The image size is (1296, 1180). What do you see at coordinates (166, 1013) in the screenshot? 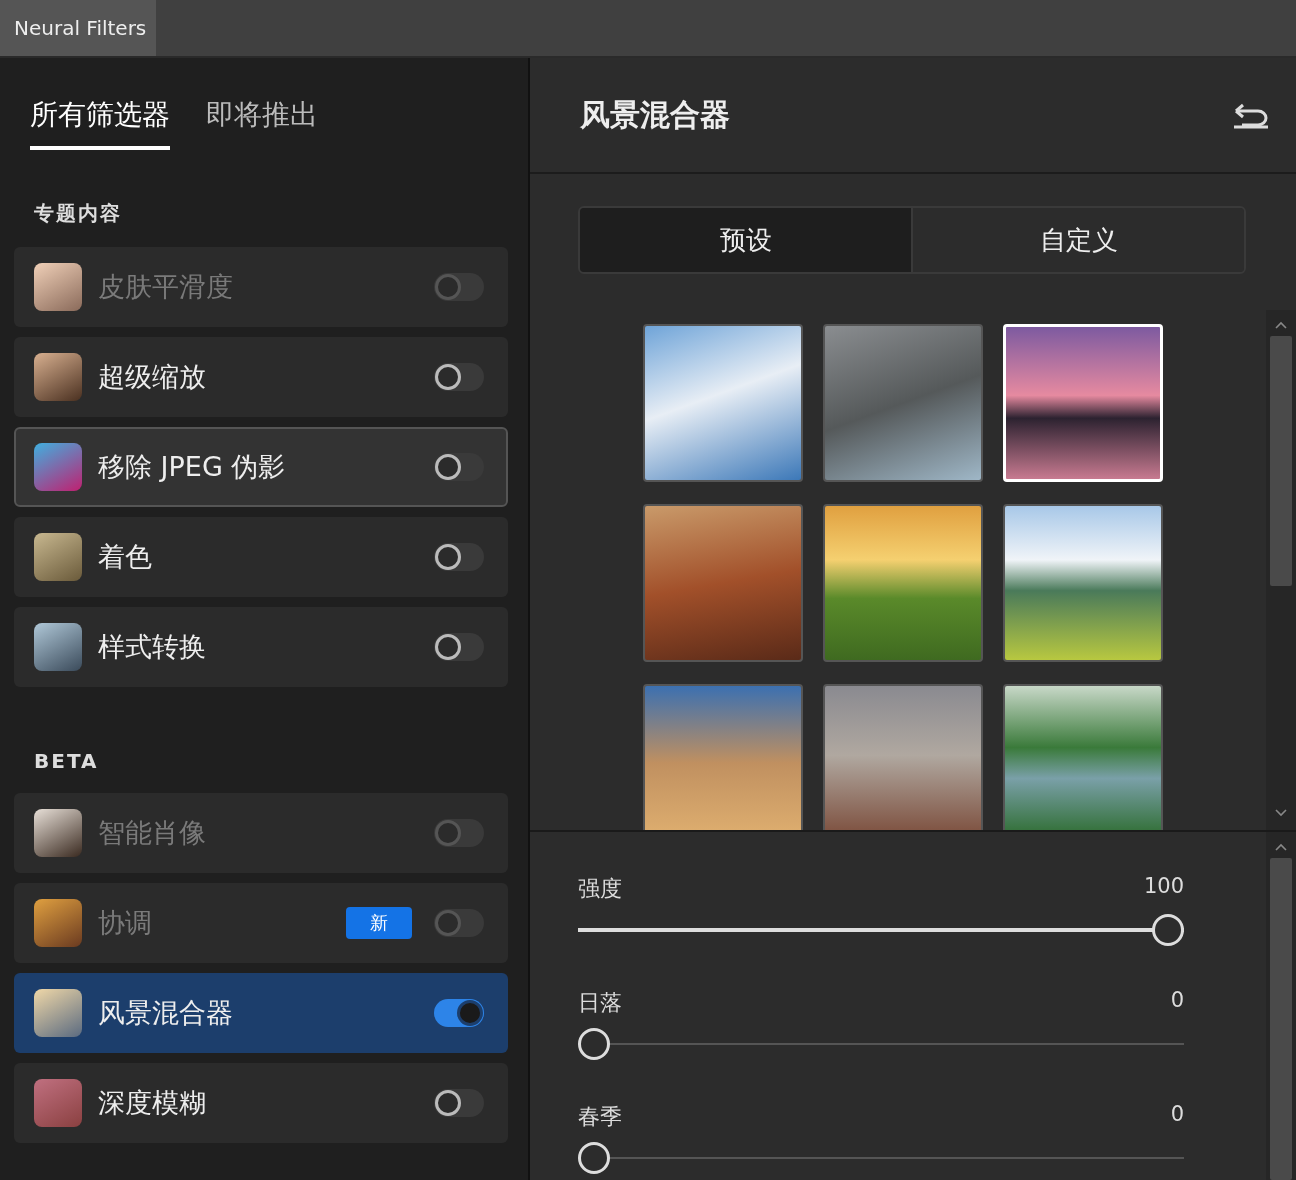
I see `filter-name: 风景混合器` at bounding box center [166, 1013].